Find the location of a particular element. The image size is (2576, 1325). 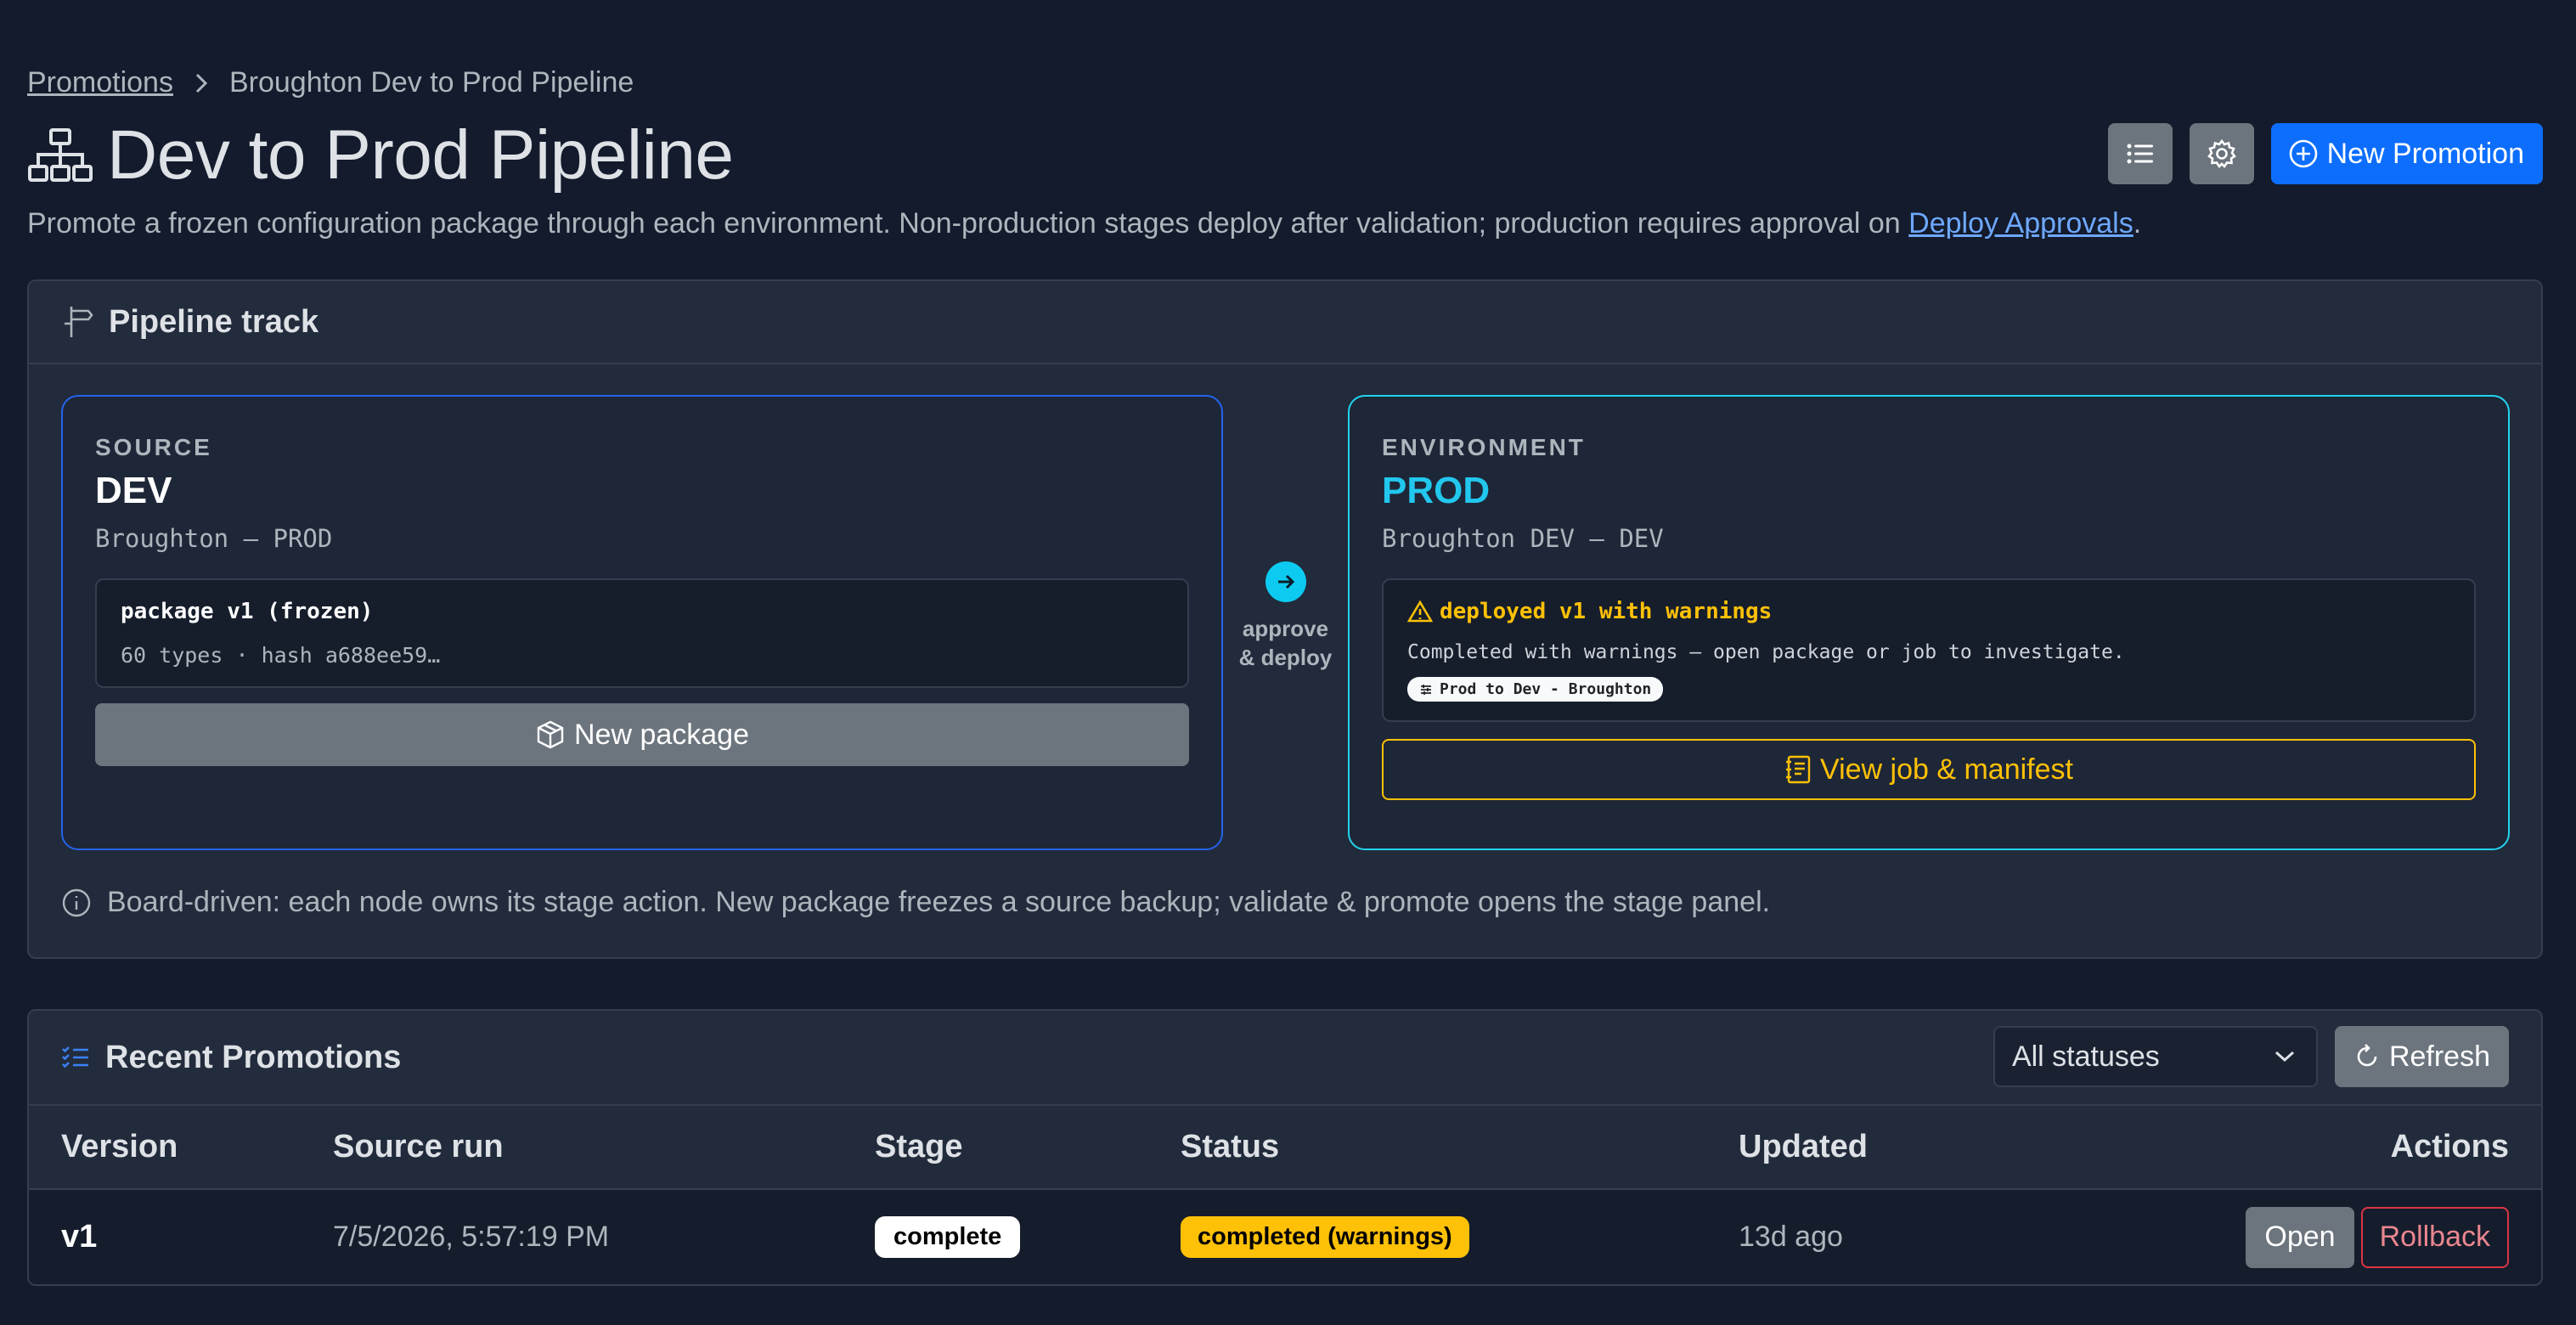

pipeline-track-title: Pipeline track is located at coordinates (214, 321).